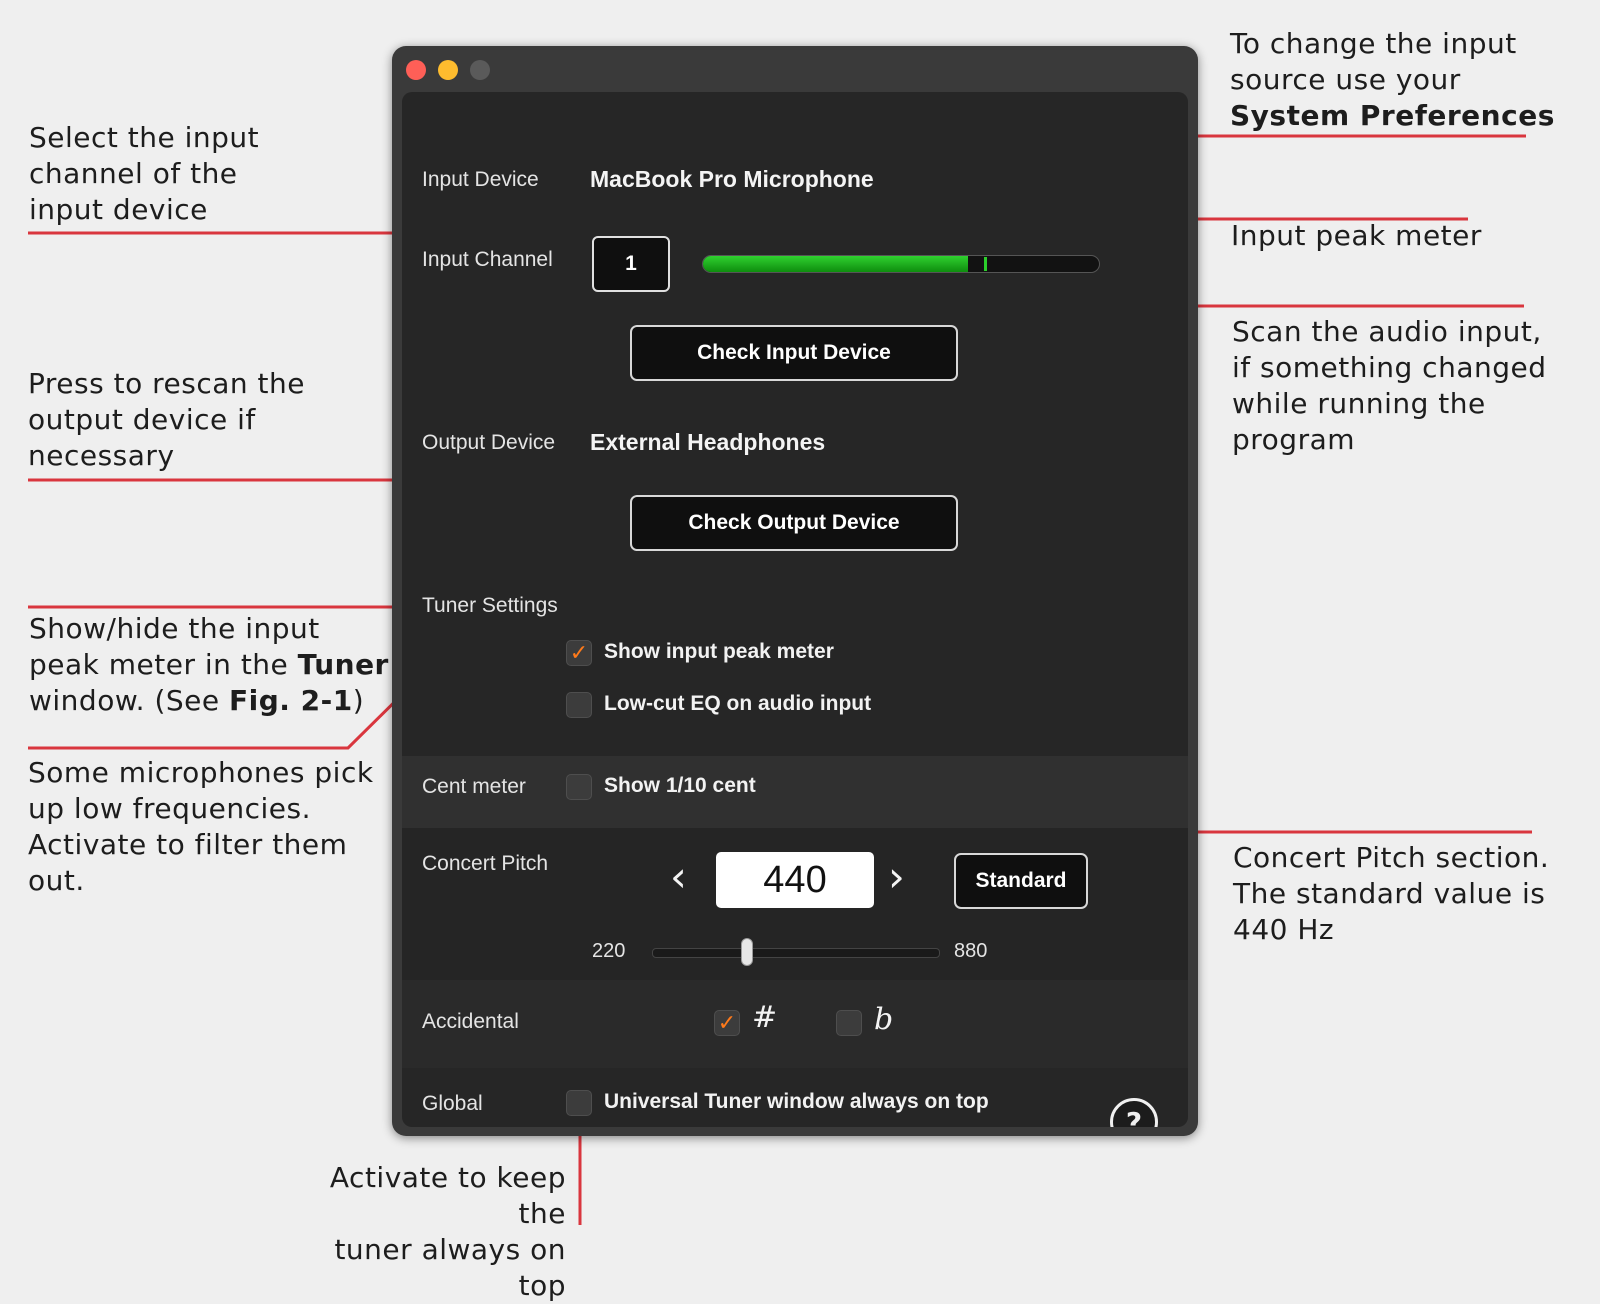 The image size is (1600, 1304). I want to click on output-device-value: External Headphones, so click(708, 442).